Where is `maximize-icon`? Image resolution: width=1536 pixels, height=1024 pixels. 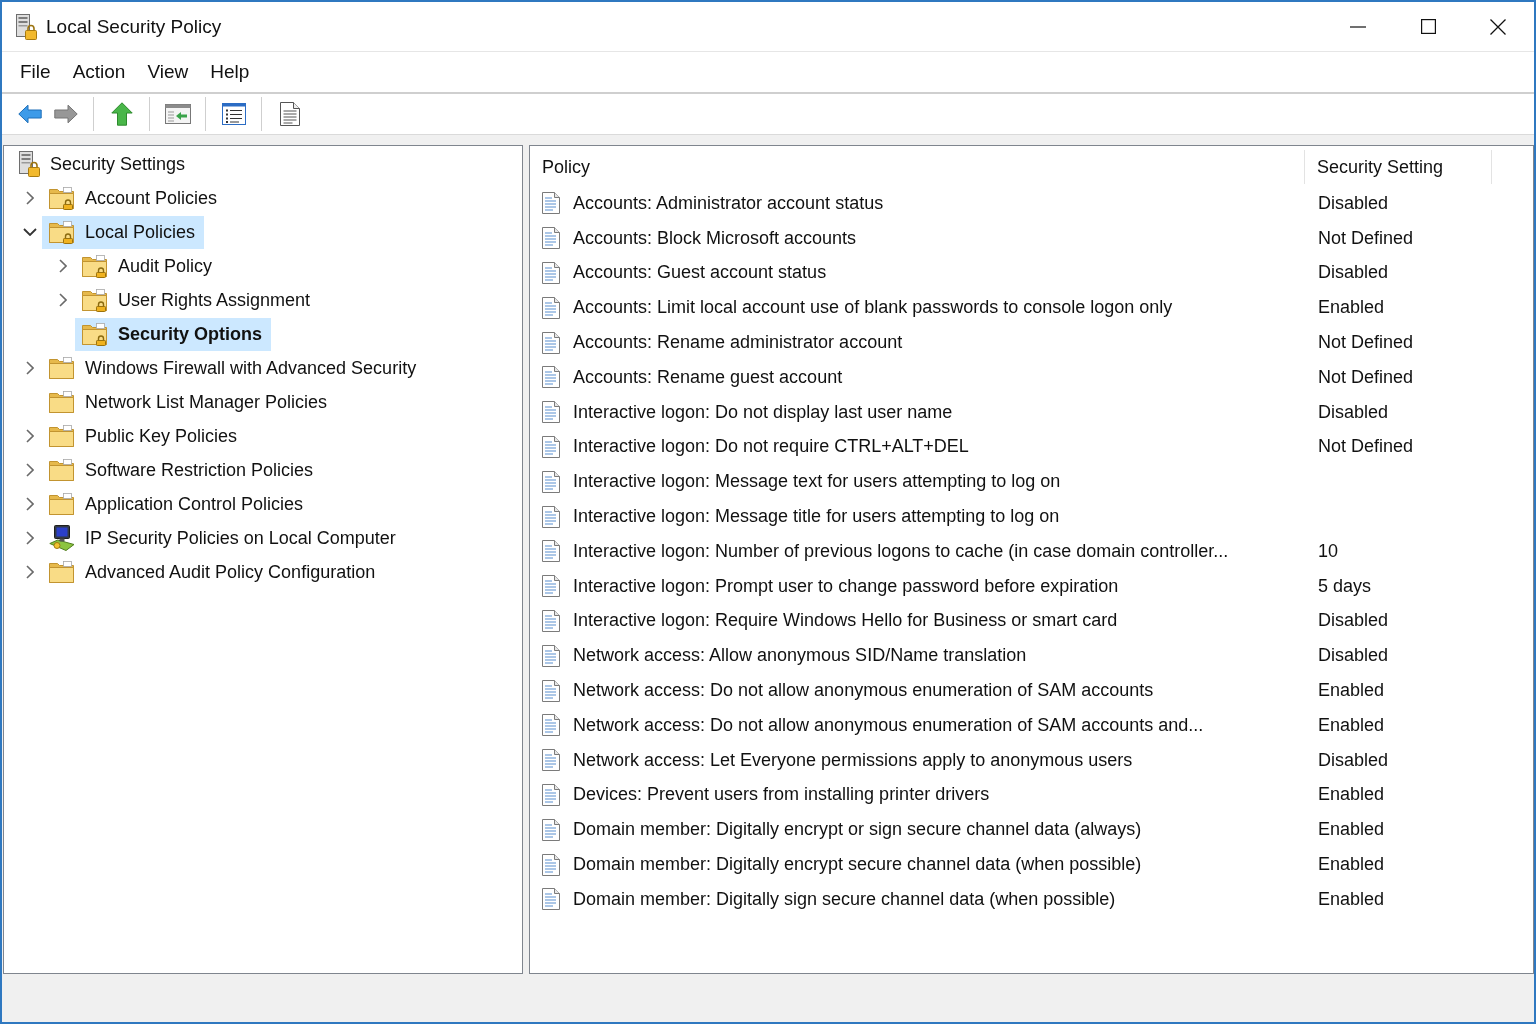 maximize-icon is located at coordinates (1428, 26).